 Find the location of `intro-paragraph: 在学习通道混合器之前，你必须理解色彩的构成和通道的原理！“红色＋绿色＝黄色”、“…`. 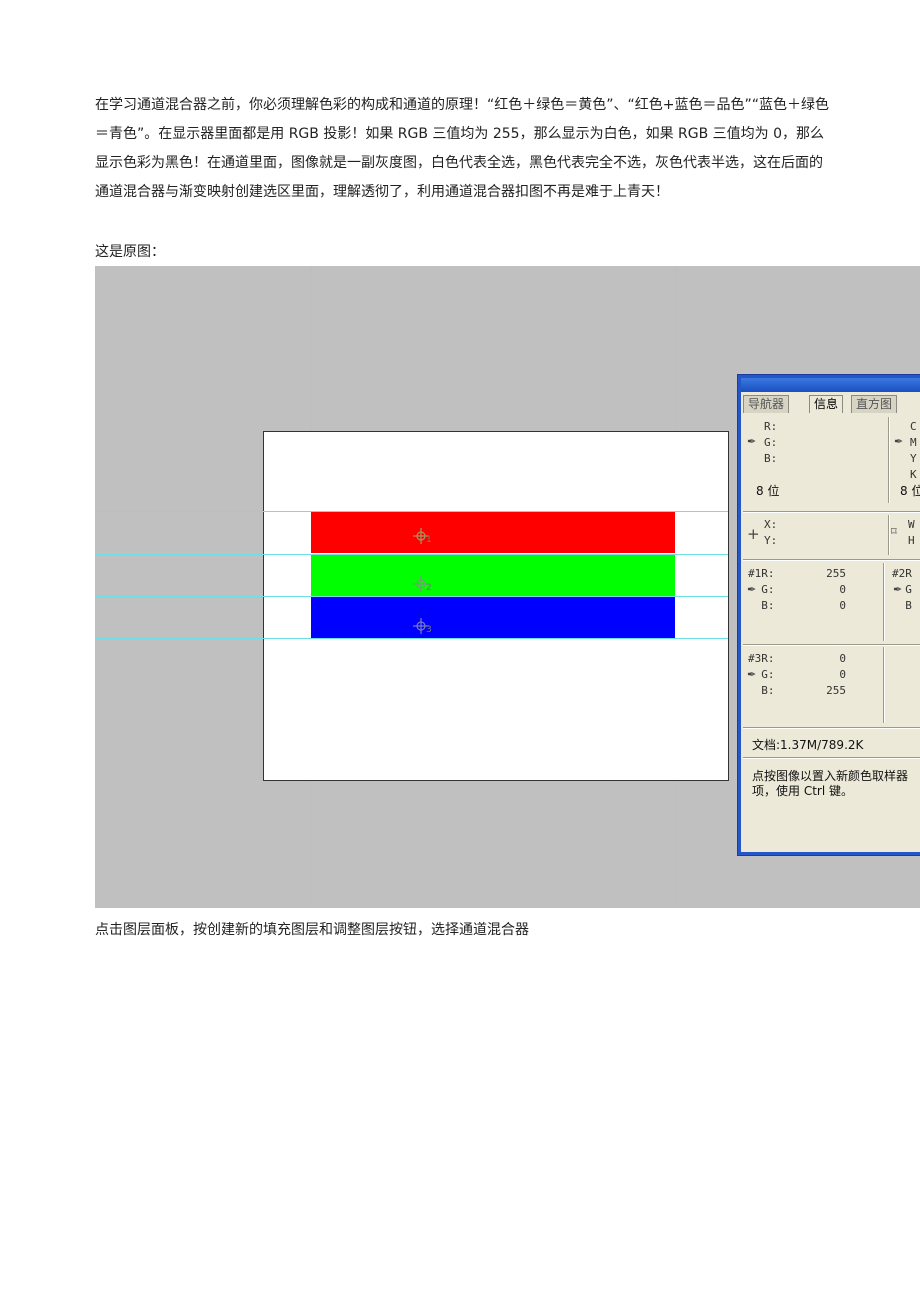

intro-paragraph: 在学习通道混合器之前，你必须理解色彩的构成和通道的原理！“红色＋绿色＝黄色”、“… is located at coordinates (462, 148).